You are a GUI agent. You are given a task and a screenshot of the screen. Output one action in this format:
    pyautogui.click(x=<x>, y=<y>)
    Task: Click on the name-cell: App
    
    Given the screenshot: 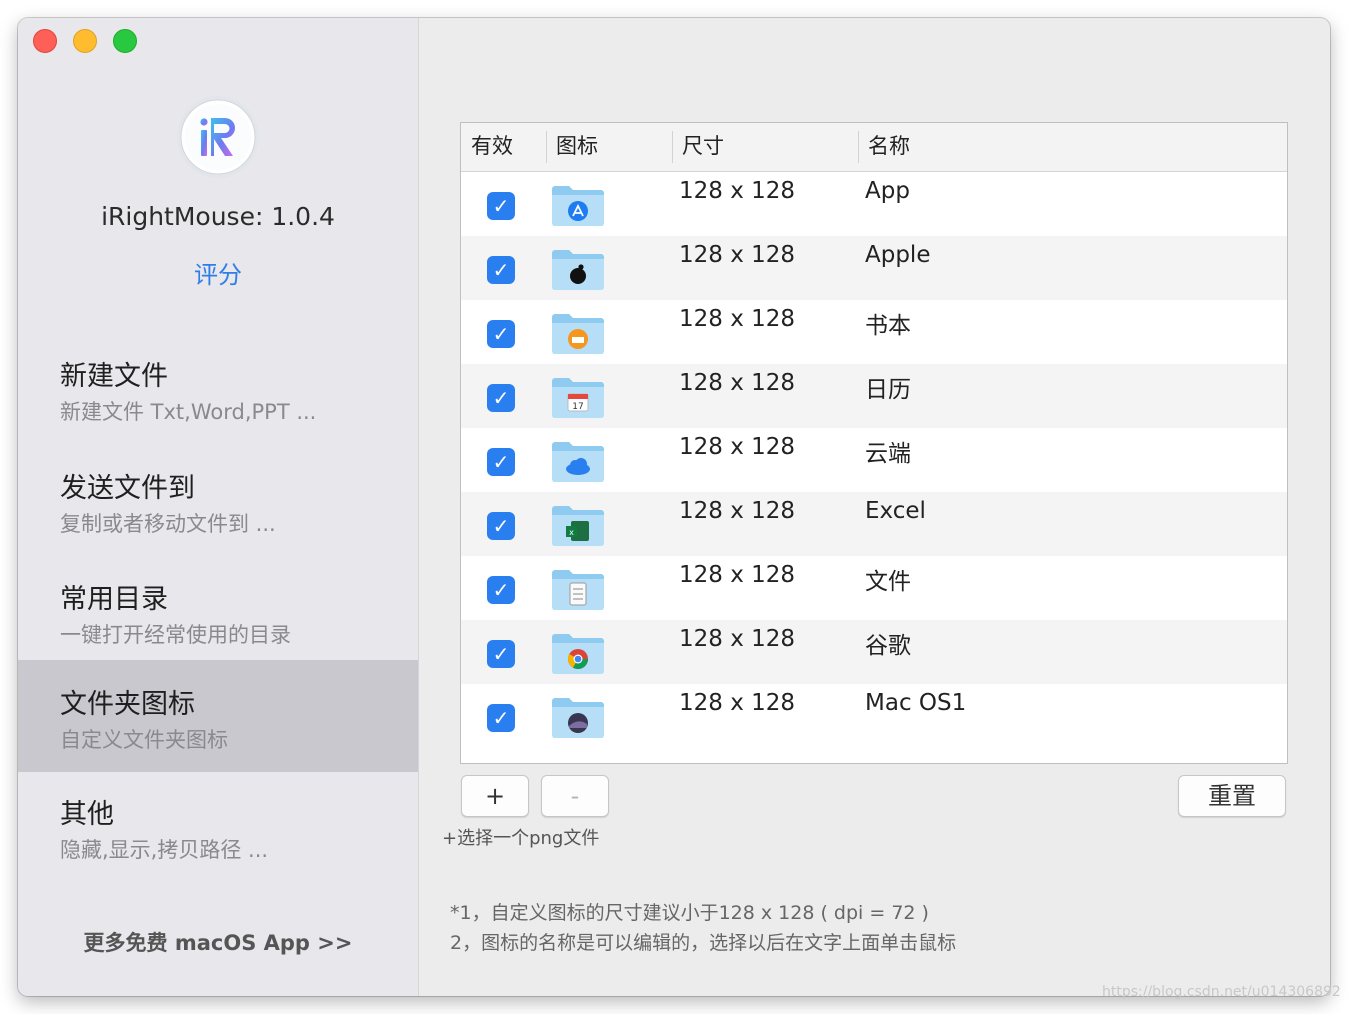 What is the action you would take?
    pyautogui.click(x=887, y=191)
    